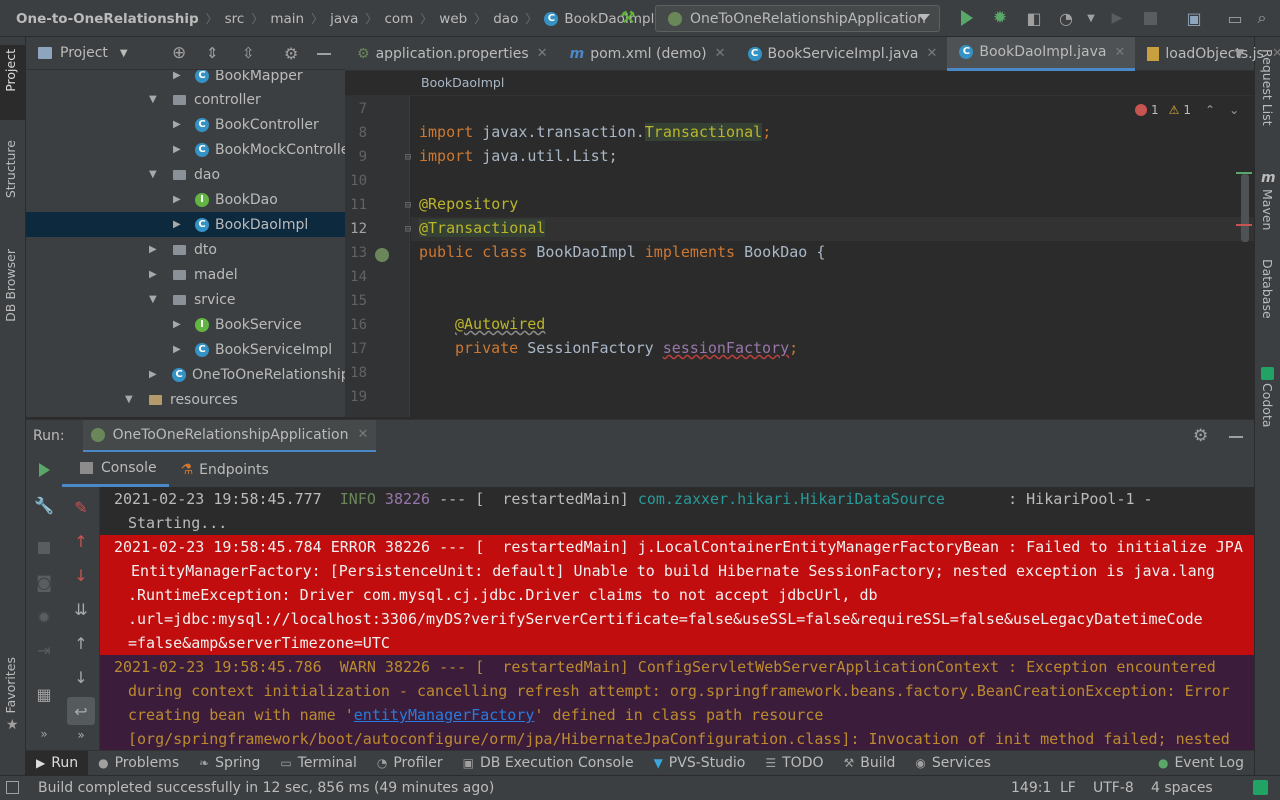  What do you see at coordinates (81, 643) in the screenshot?
I see `arrow-up-icon: ↑` at bounding box center [81, 643].